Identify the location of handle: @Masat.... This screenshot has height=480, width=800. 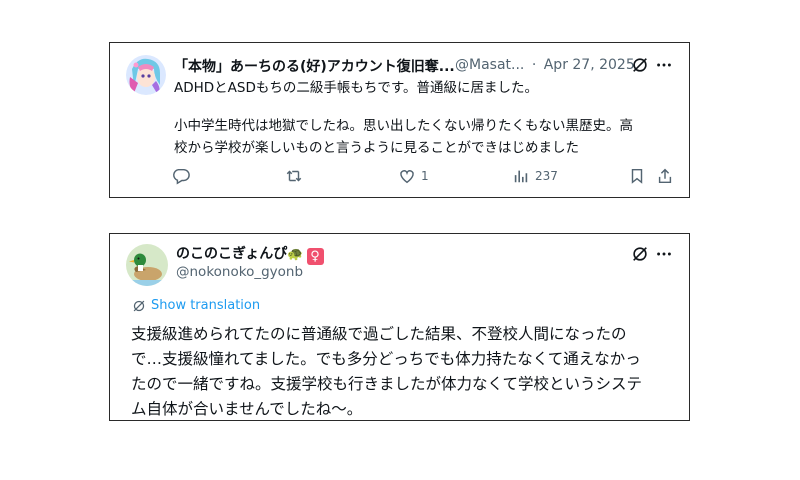
(489, 65).